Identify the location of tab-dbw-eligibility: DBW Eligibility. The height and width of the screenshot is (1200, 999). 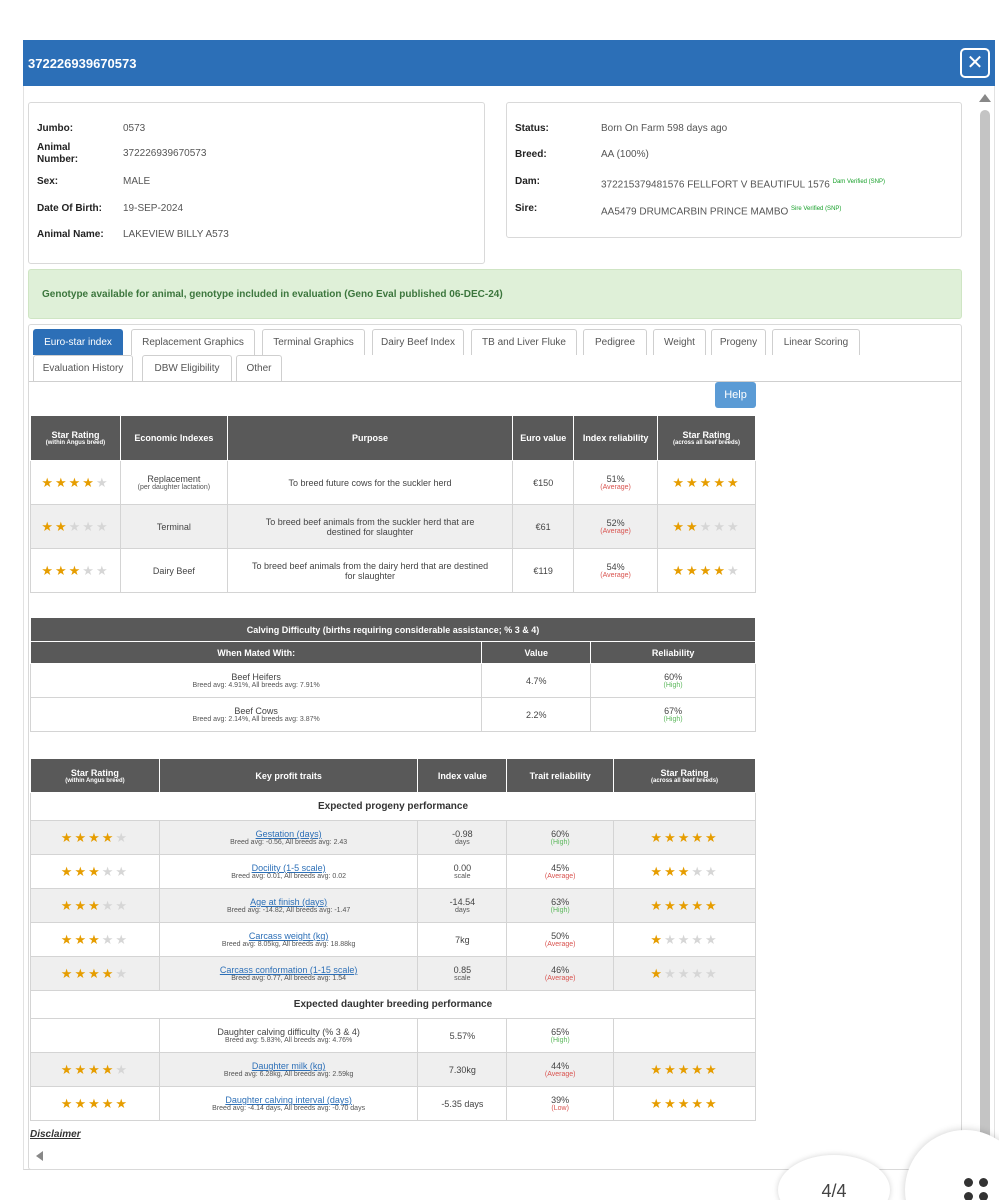
(187, 368).